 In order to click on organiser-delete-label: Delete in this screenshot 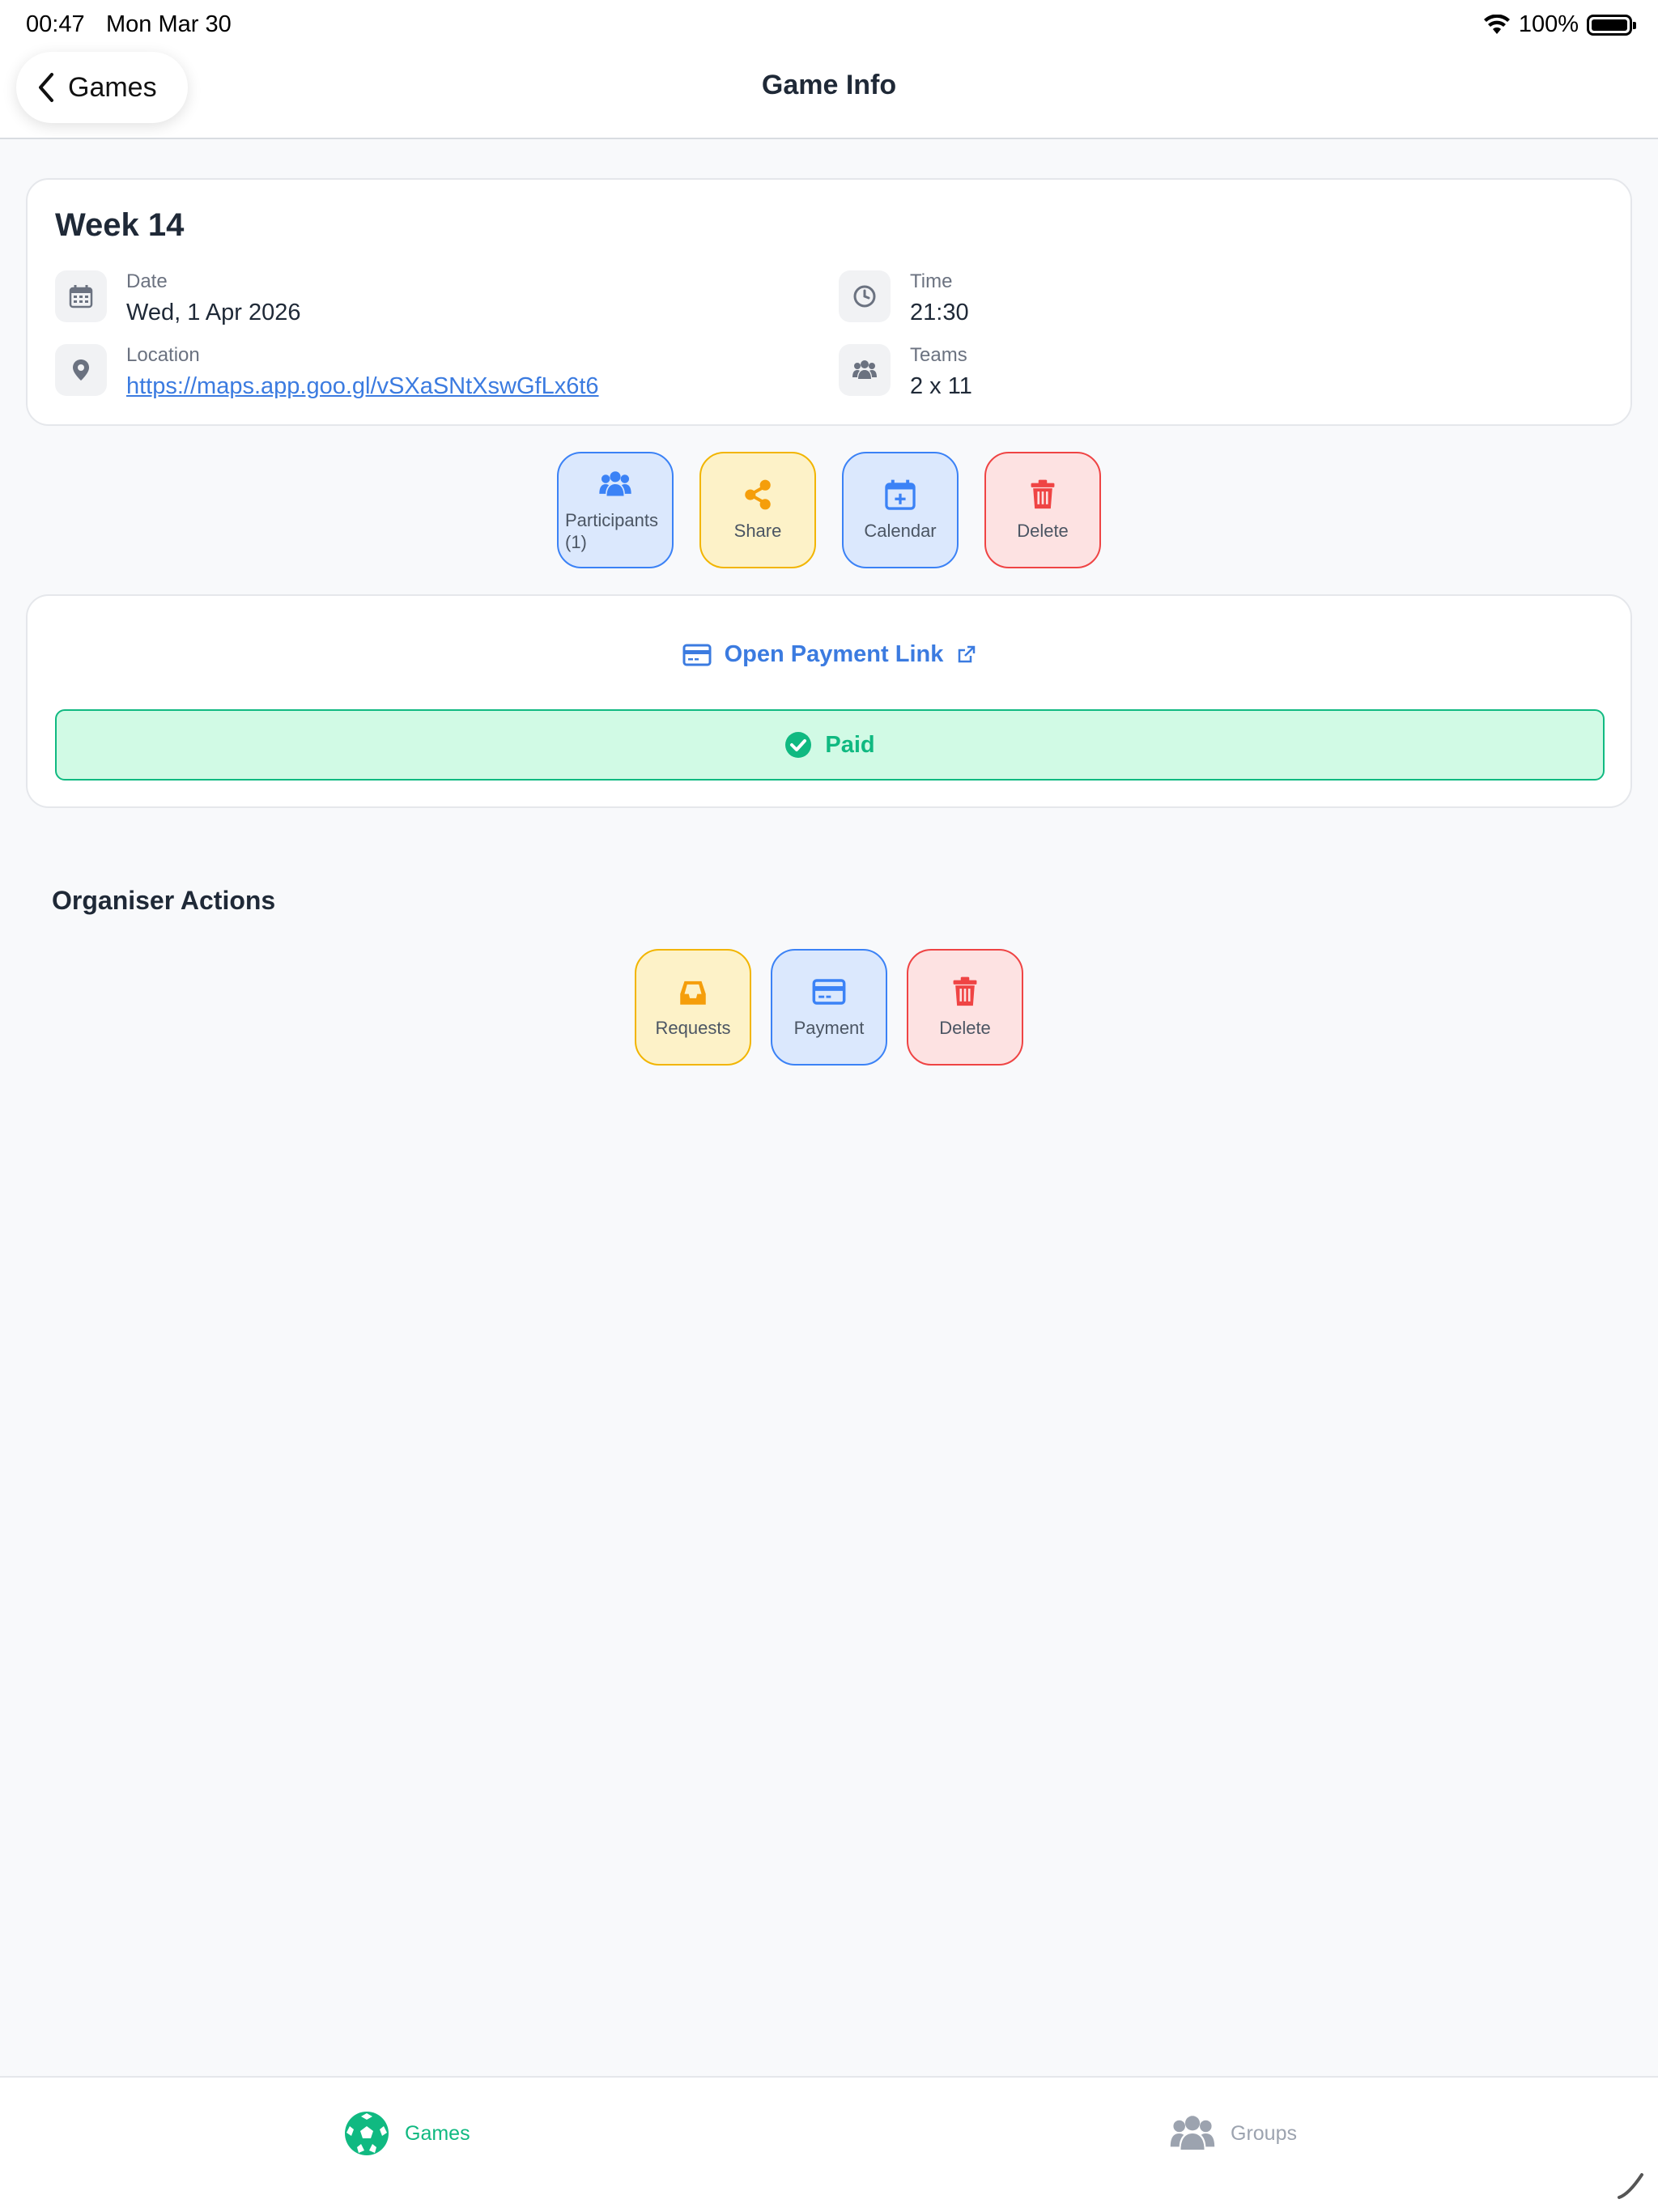, I will do `click(965, 1028)`.